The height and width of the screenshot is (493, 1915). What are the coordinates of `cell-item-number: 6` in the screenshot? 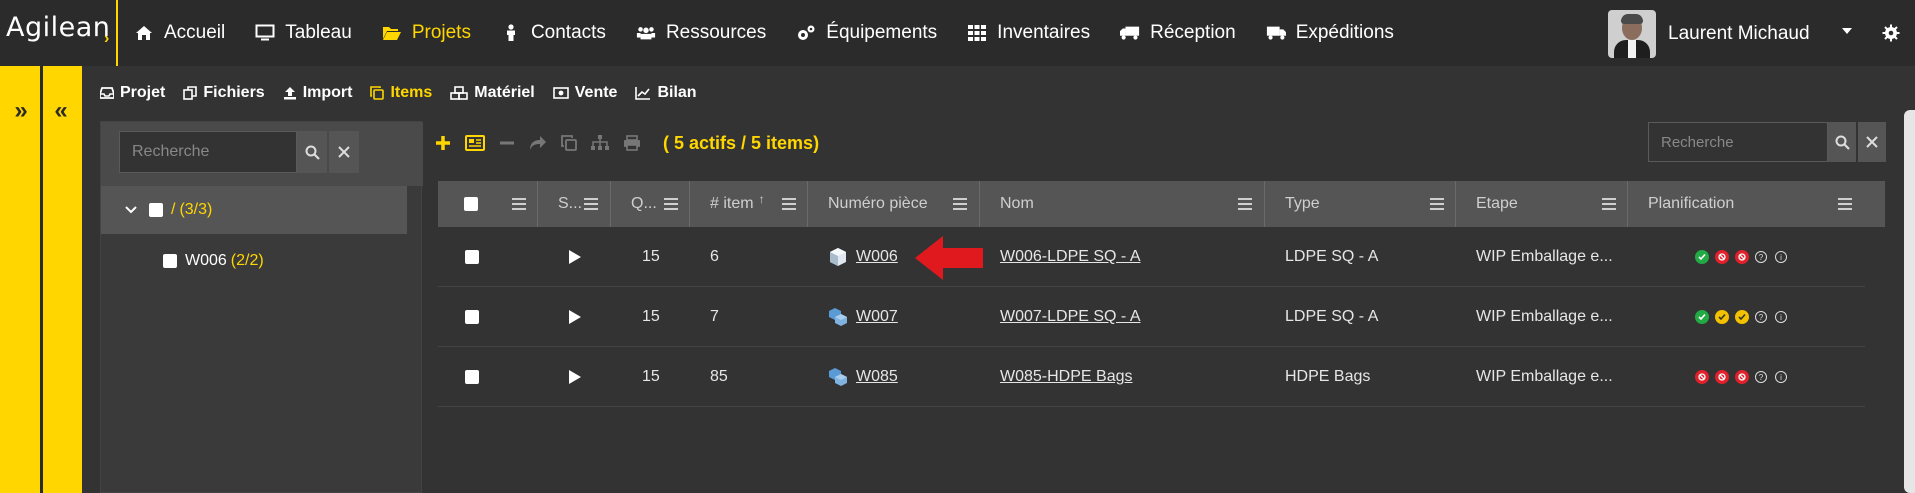 It's located at (714, 256).